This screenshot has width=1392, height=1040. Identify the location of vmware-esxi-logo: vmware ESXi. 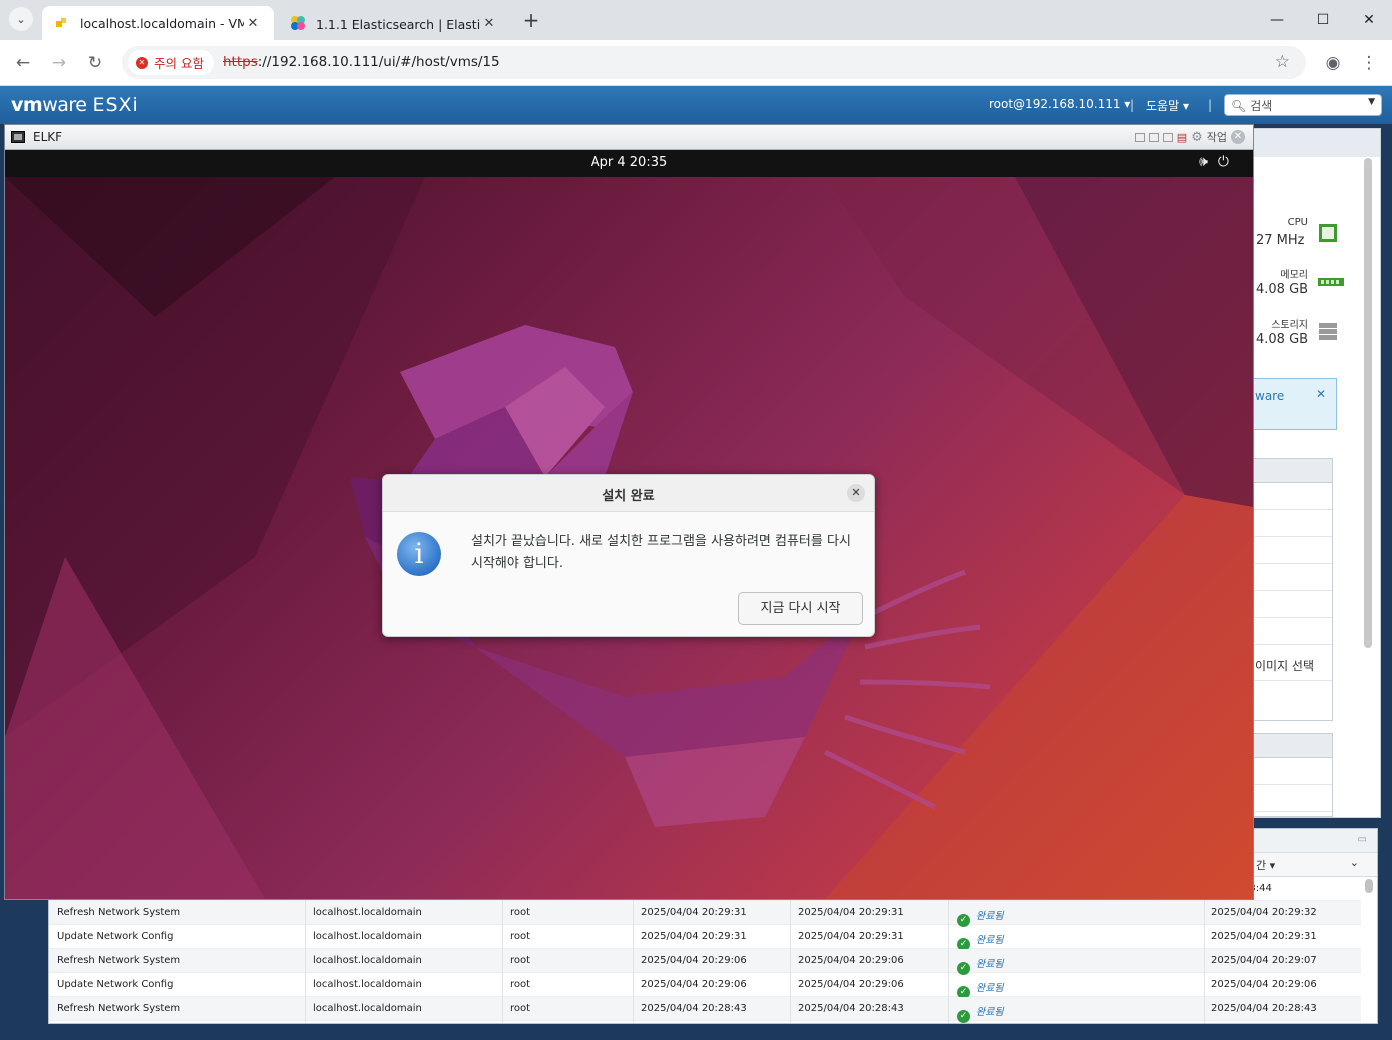
(75, 105).